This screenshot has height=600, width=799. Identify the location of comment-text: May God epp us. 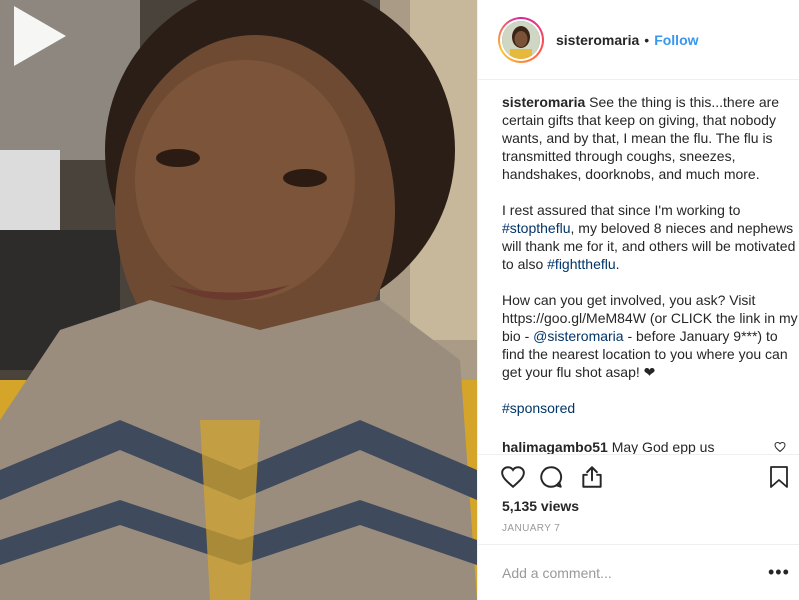
(661, 446).